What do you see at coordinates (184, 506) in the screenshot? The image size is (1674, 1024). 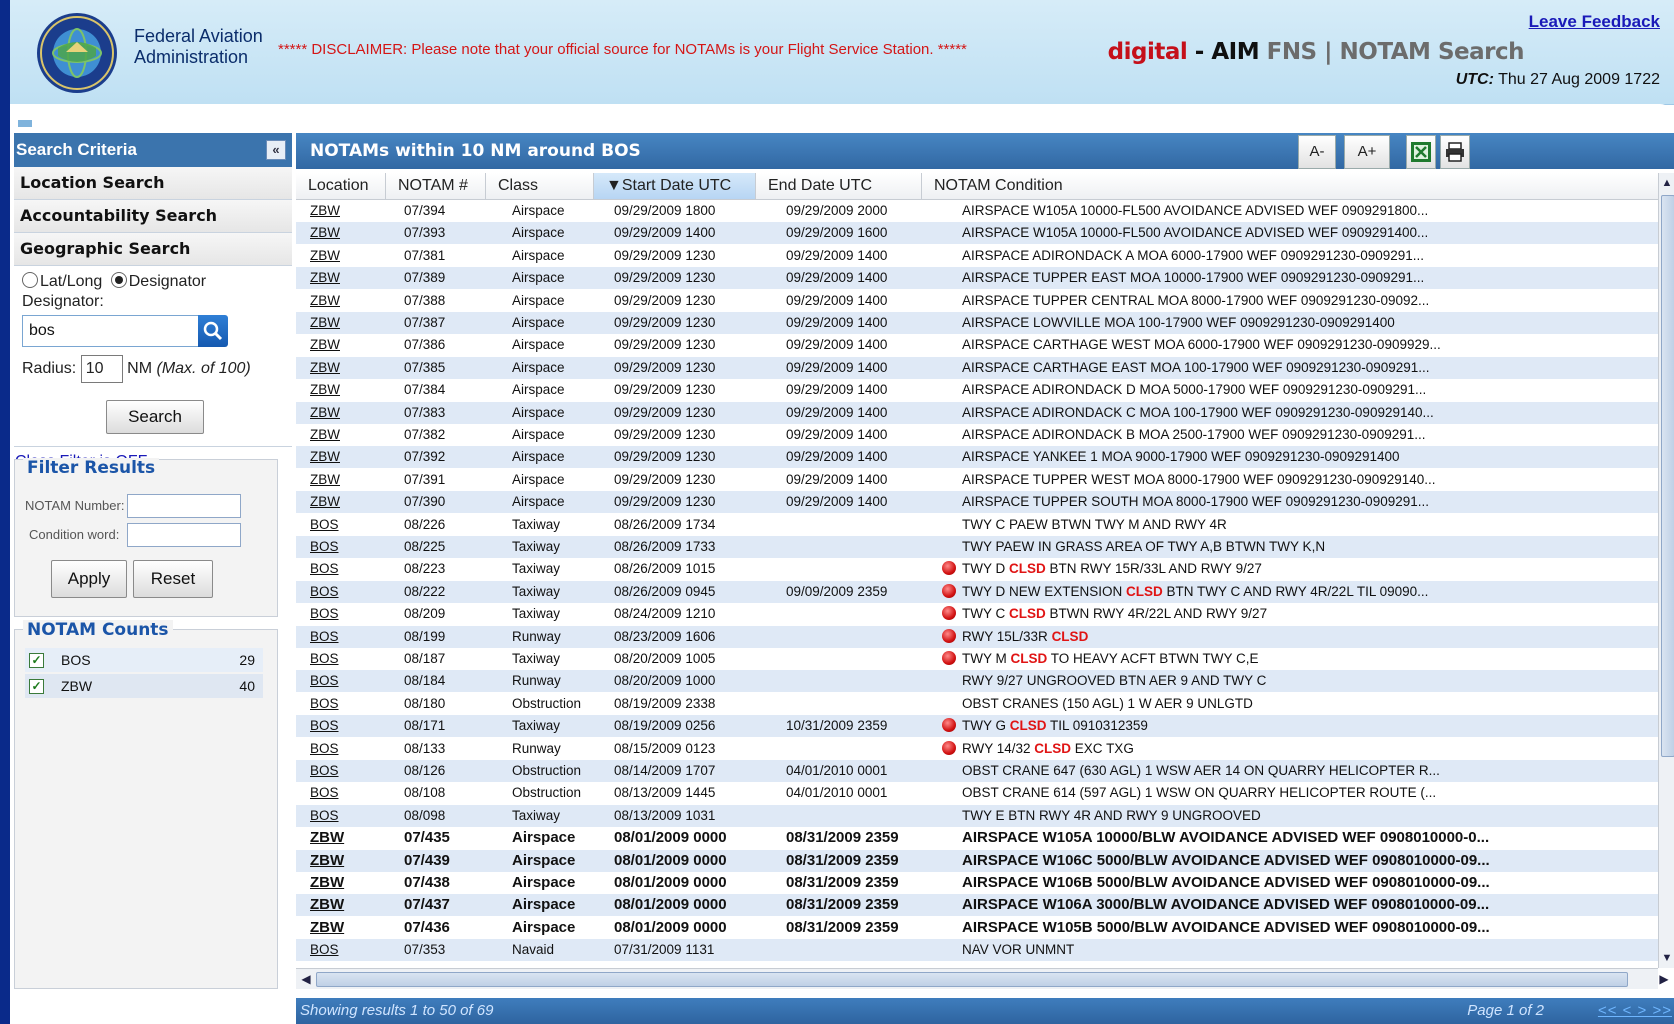 I see `notam-number-input` at bounding box center [184, 506].